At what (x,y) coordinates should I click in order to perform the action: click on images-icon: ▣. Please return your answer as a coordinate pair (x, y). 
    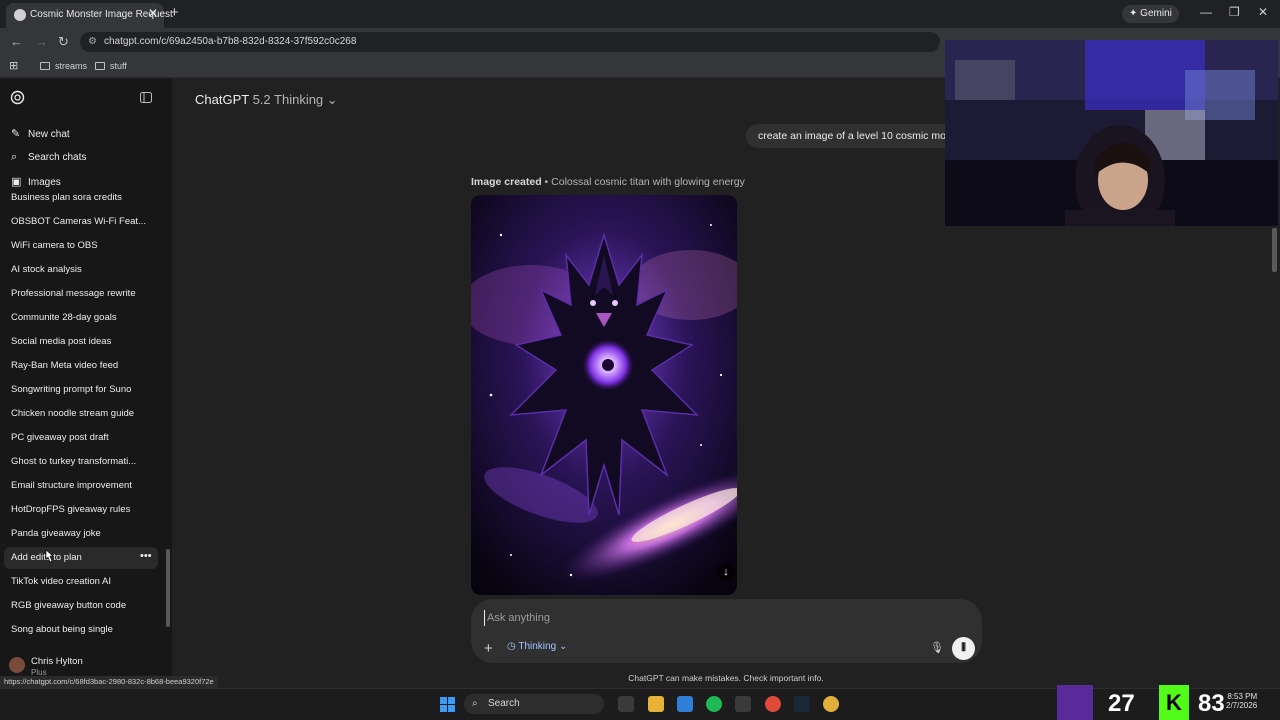
    Looking at the image, I should click on (16, 182).